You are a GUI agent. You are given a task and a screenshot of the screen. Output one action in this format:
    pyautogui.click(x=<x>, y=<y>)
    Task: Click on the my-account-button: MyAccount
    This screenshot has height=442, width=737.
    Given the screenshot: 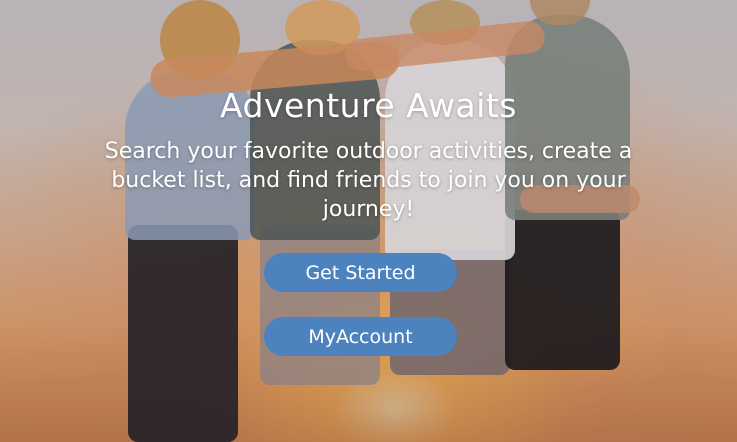 What is the action you would take?
    pyautogui.click(x=360, y=336)
    